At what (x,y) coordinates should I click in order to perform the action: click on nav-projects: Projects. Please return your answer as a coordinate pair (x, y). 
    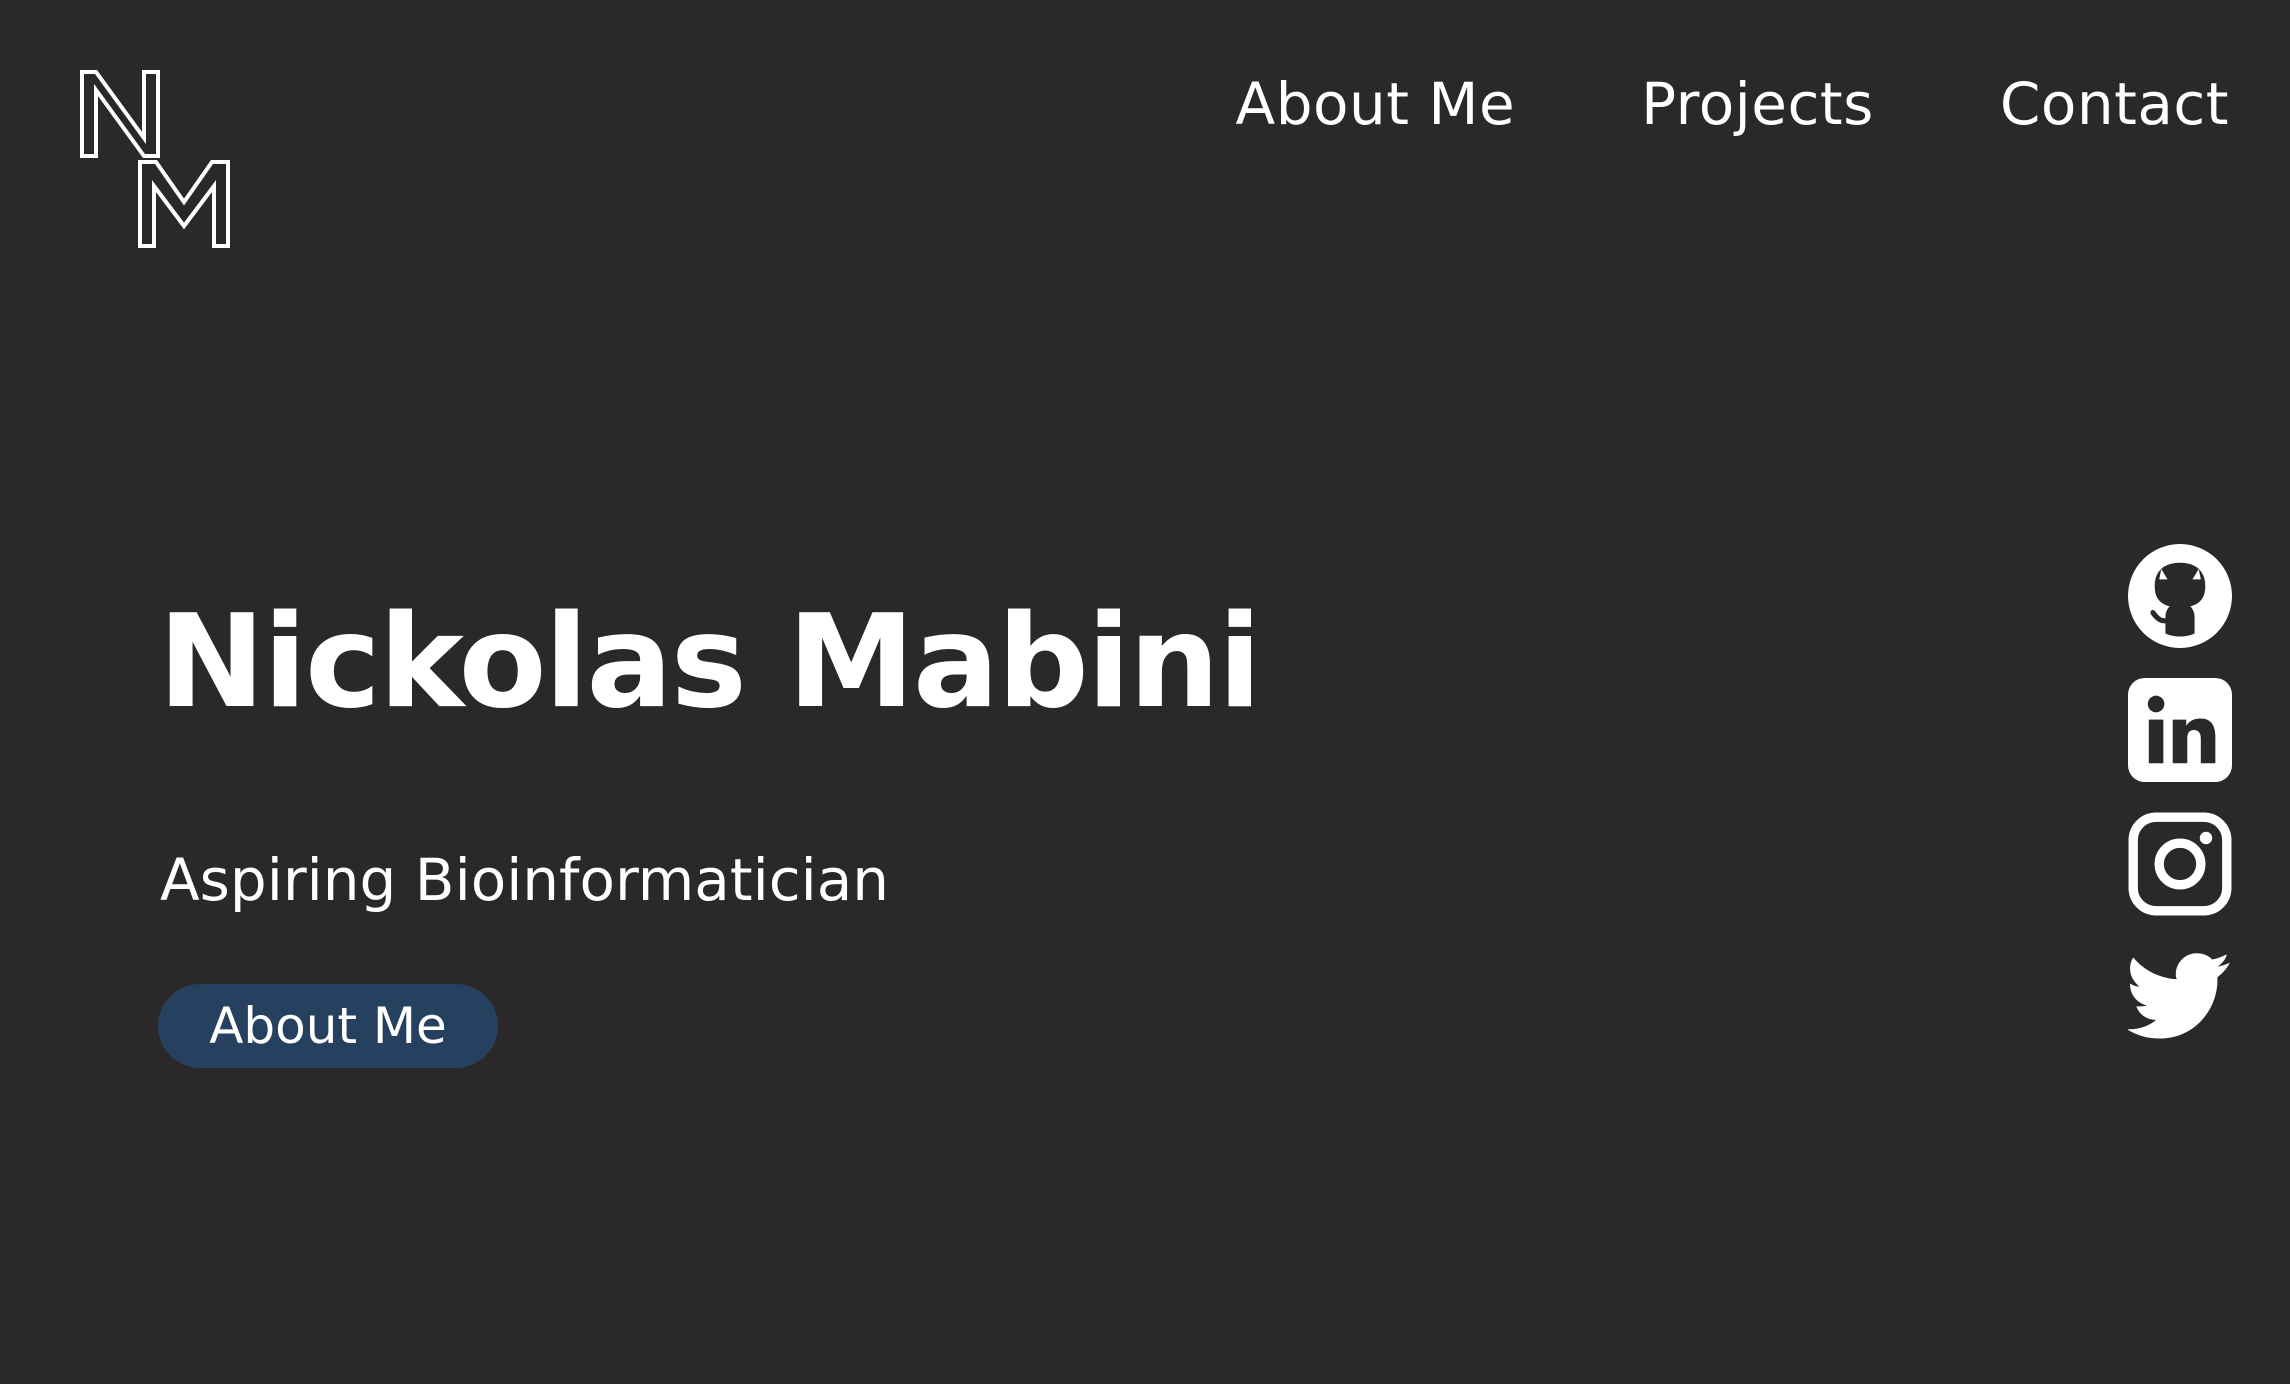
    Looking at the image, I should click on (1757, 104).